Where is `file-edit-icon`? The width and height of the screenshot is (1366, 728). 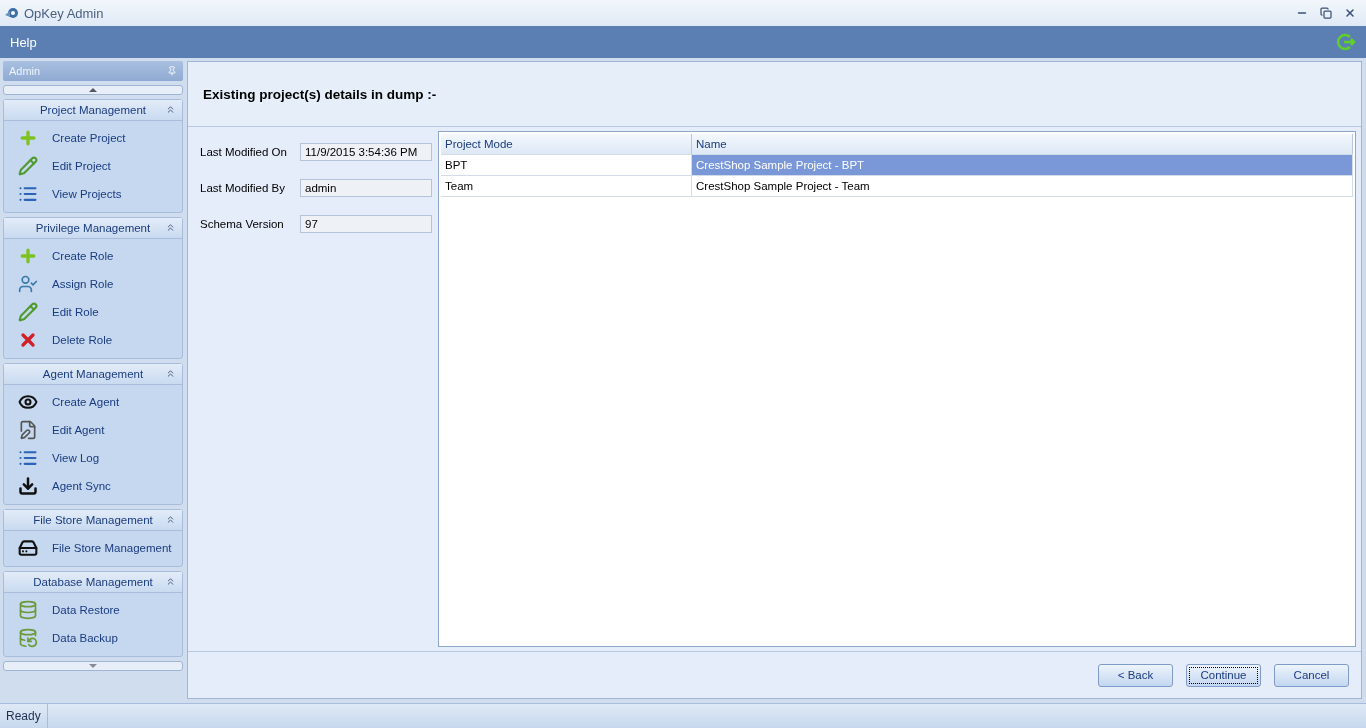 file-edit-icon is located at coordinates (28, 430).